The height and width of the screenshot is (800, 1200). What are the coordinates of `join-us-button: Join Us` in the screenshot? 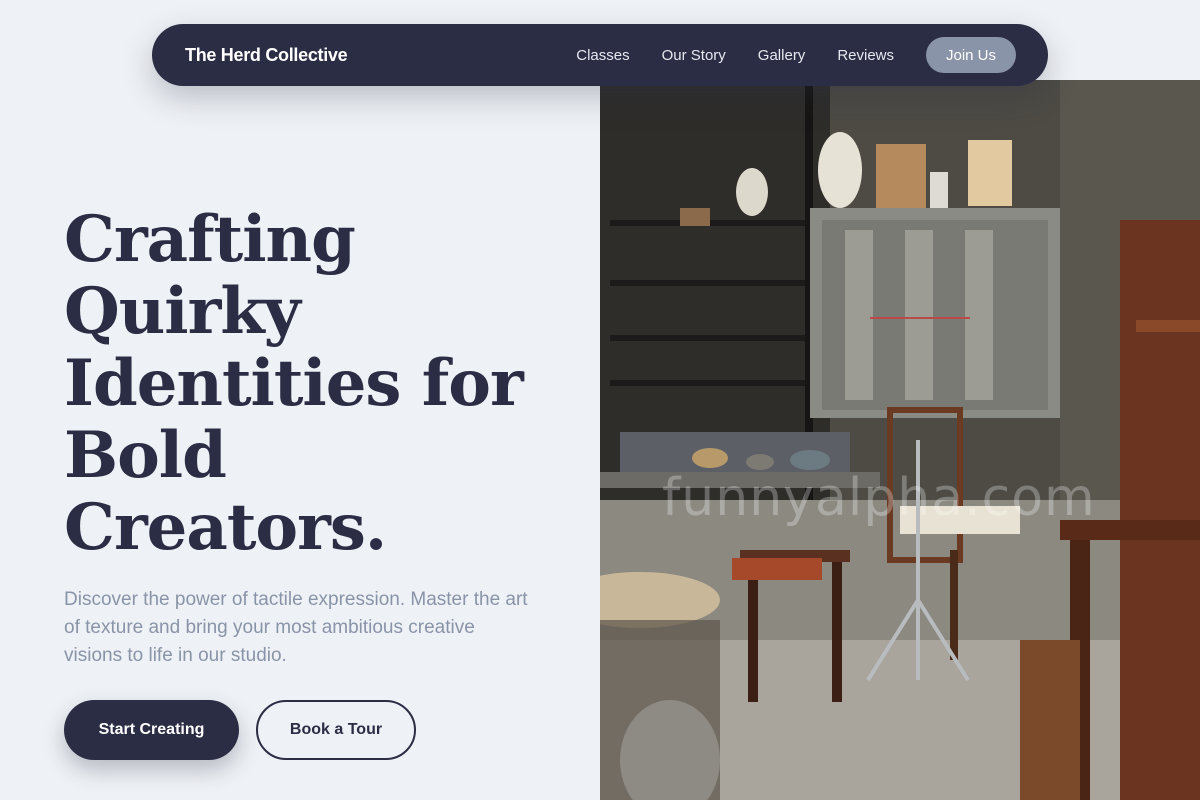 It's located at (971, 55).